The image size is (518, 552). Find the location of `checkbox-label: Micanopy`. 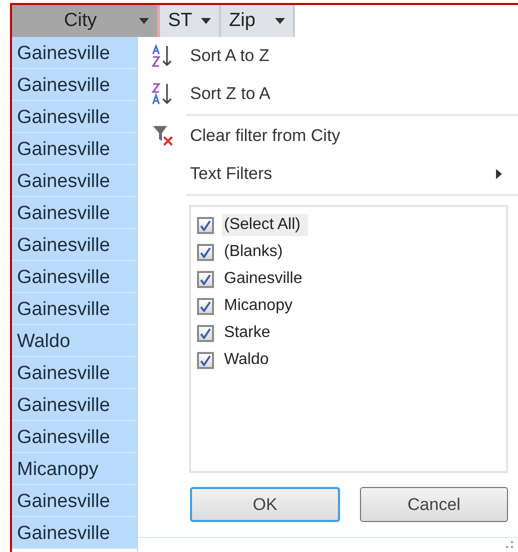

checkbox-label: Micanopy is located at coordinates (261, 306).